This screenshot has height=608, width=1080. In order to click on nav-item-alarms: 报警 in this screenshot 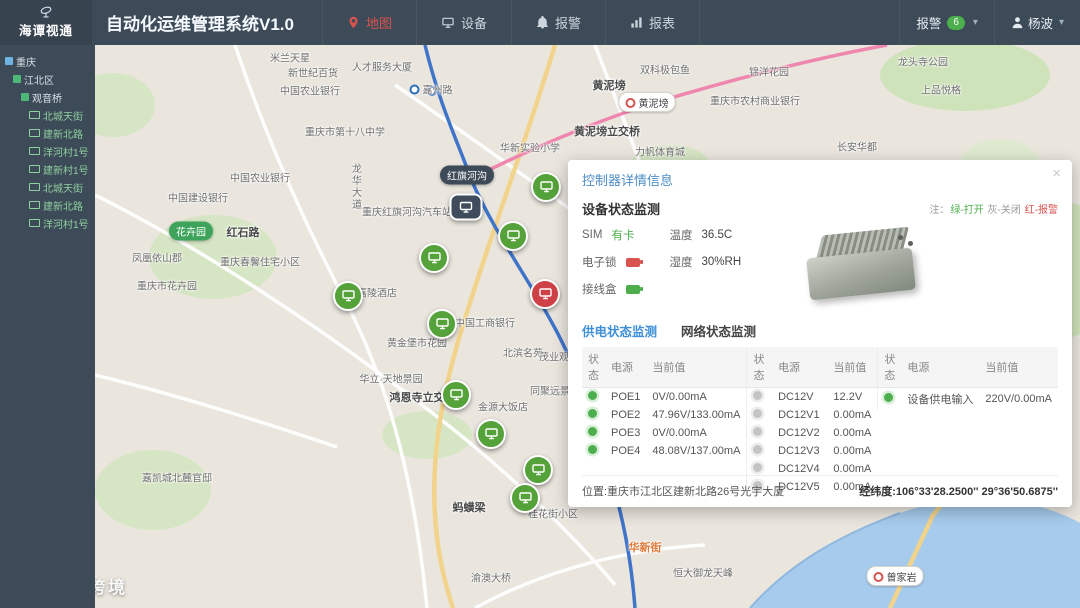, I will do `click(558, 22)`.